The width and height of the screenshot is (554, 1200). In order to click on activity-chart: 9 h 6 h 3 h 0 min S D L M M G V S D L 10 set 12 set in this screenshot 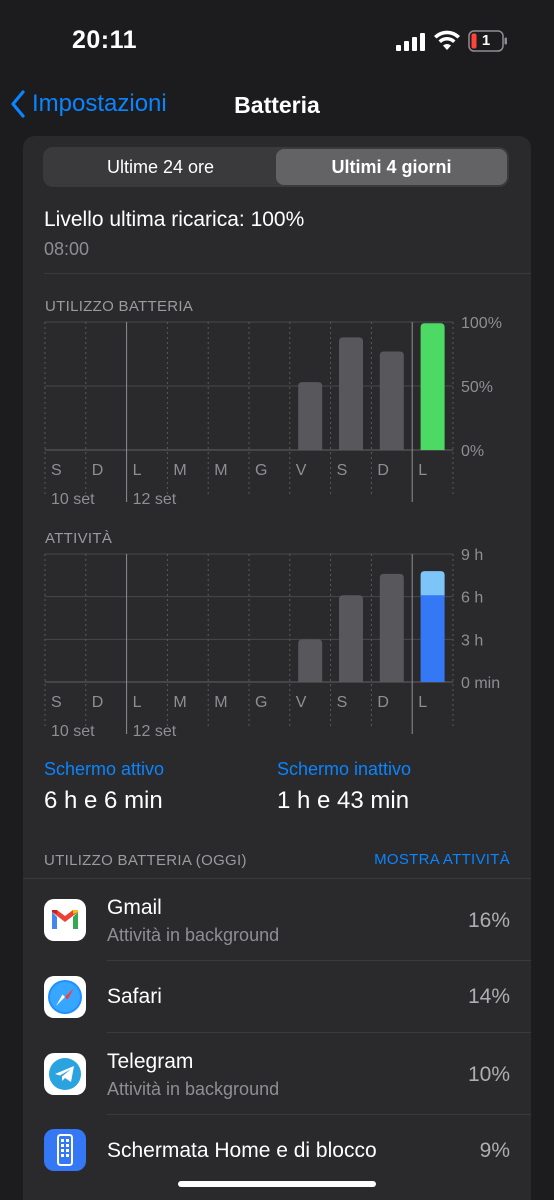, I will do `click(287, 643)`.